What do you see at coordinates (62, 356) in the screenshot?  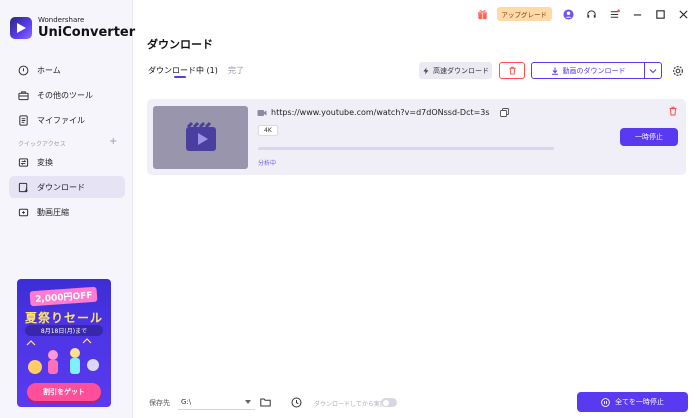 I see `promo-illustration` at bounding box center [62, 356].